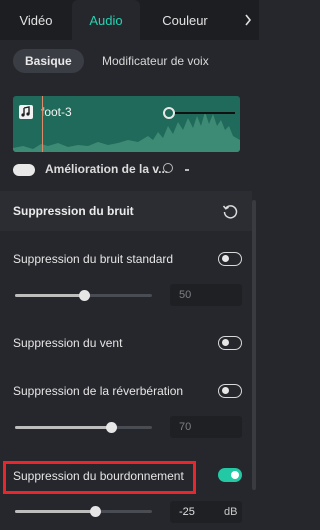 This screenshot has width=320, height=530. What do you see at coordinates (187, 170) in the screenshot?
I see `dash-icon` at bounding box center [187, 170].